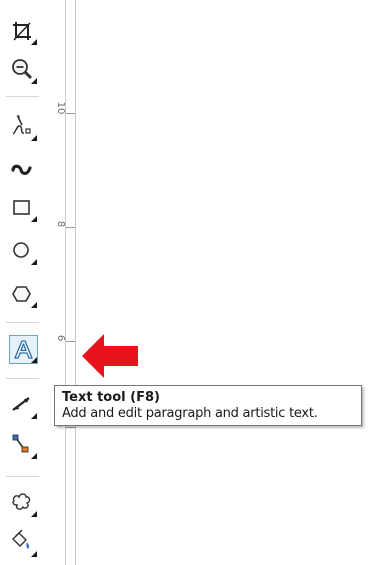 The image size is (385, 565). I want to click on dimension-tool-button, so click(23, 405).